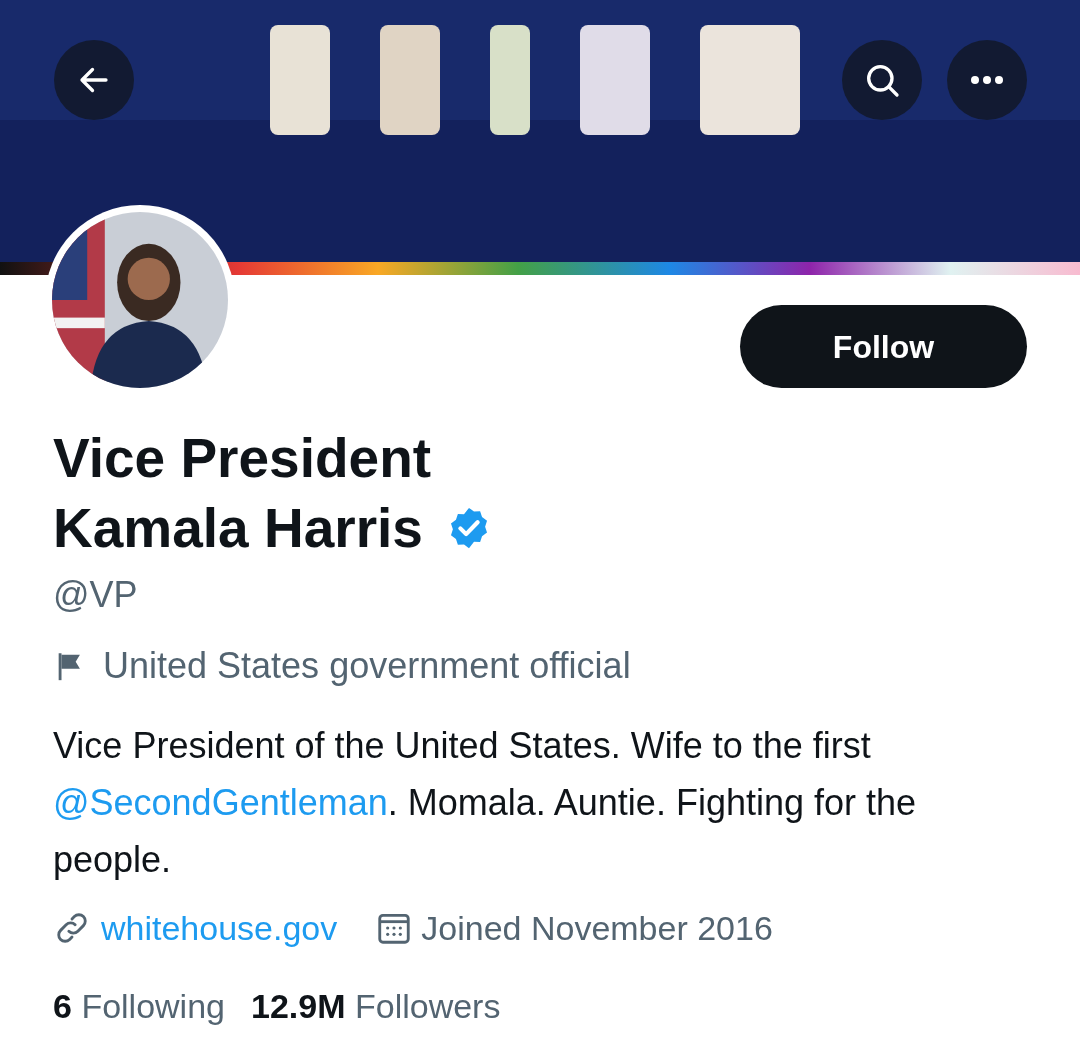 This screenshot has height=1037, width=1080. Describe the element at coordinates (243, 493) in the screenshot. I see `profile-name: Vice President Kamala Harris` at that location.